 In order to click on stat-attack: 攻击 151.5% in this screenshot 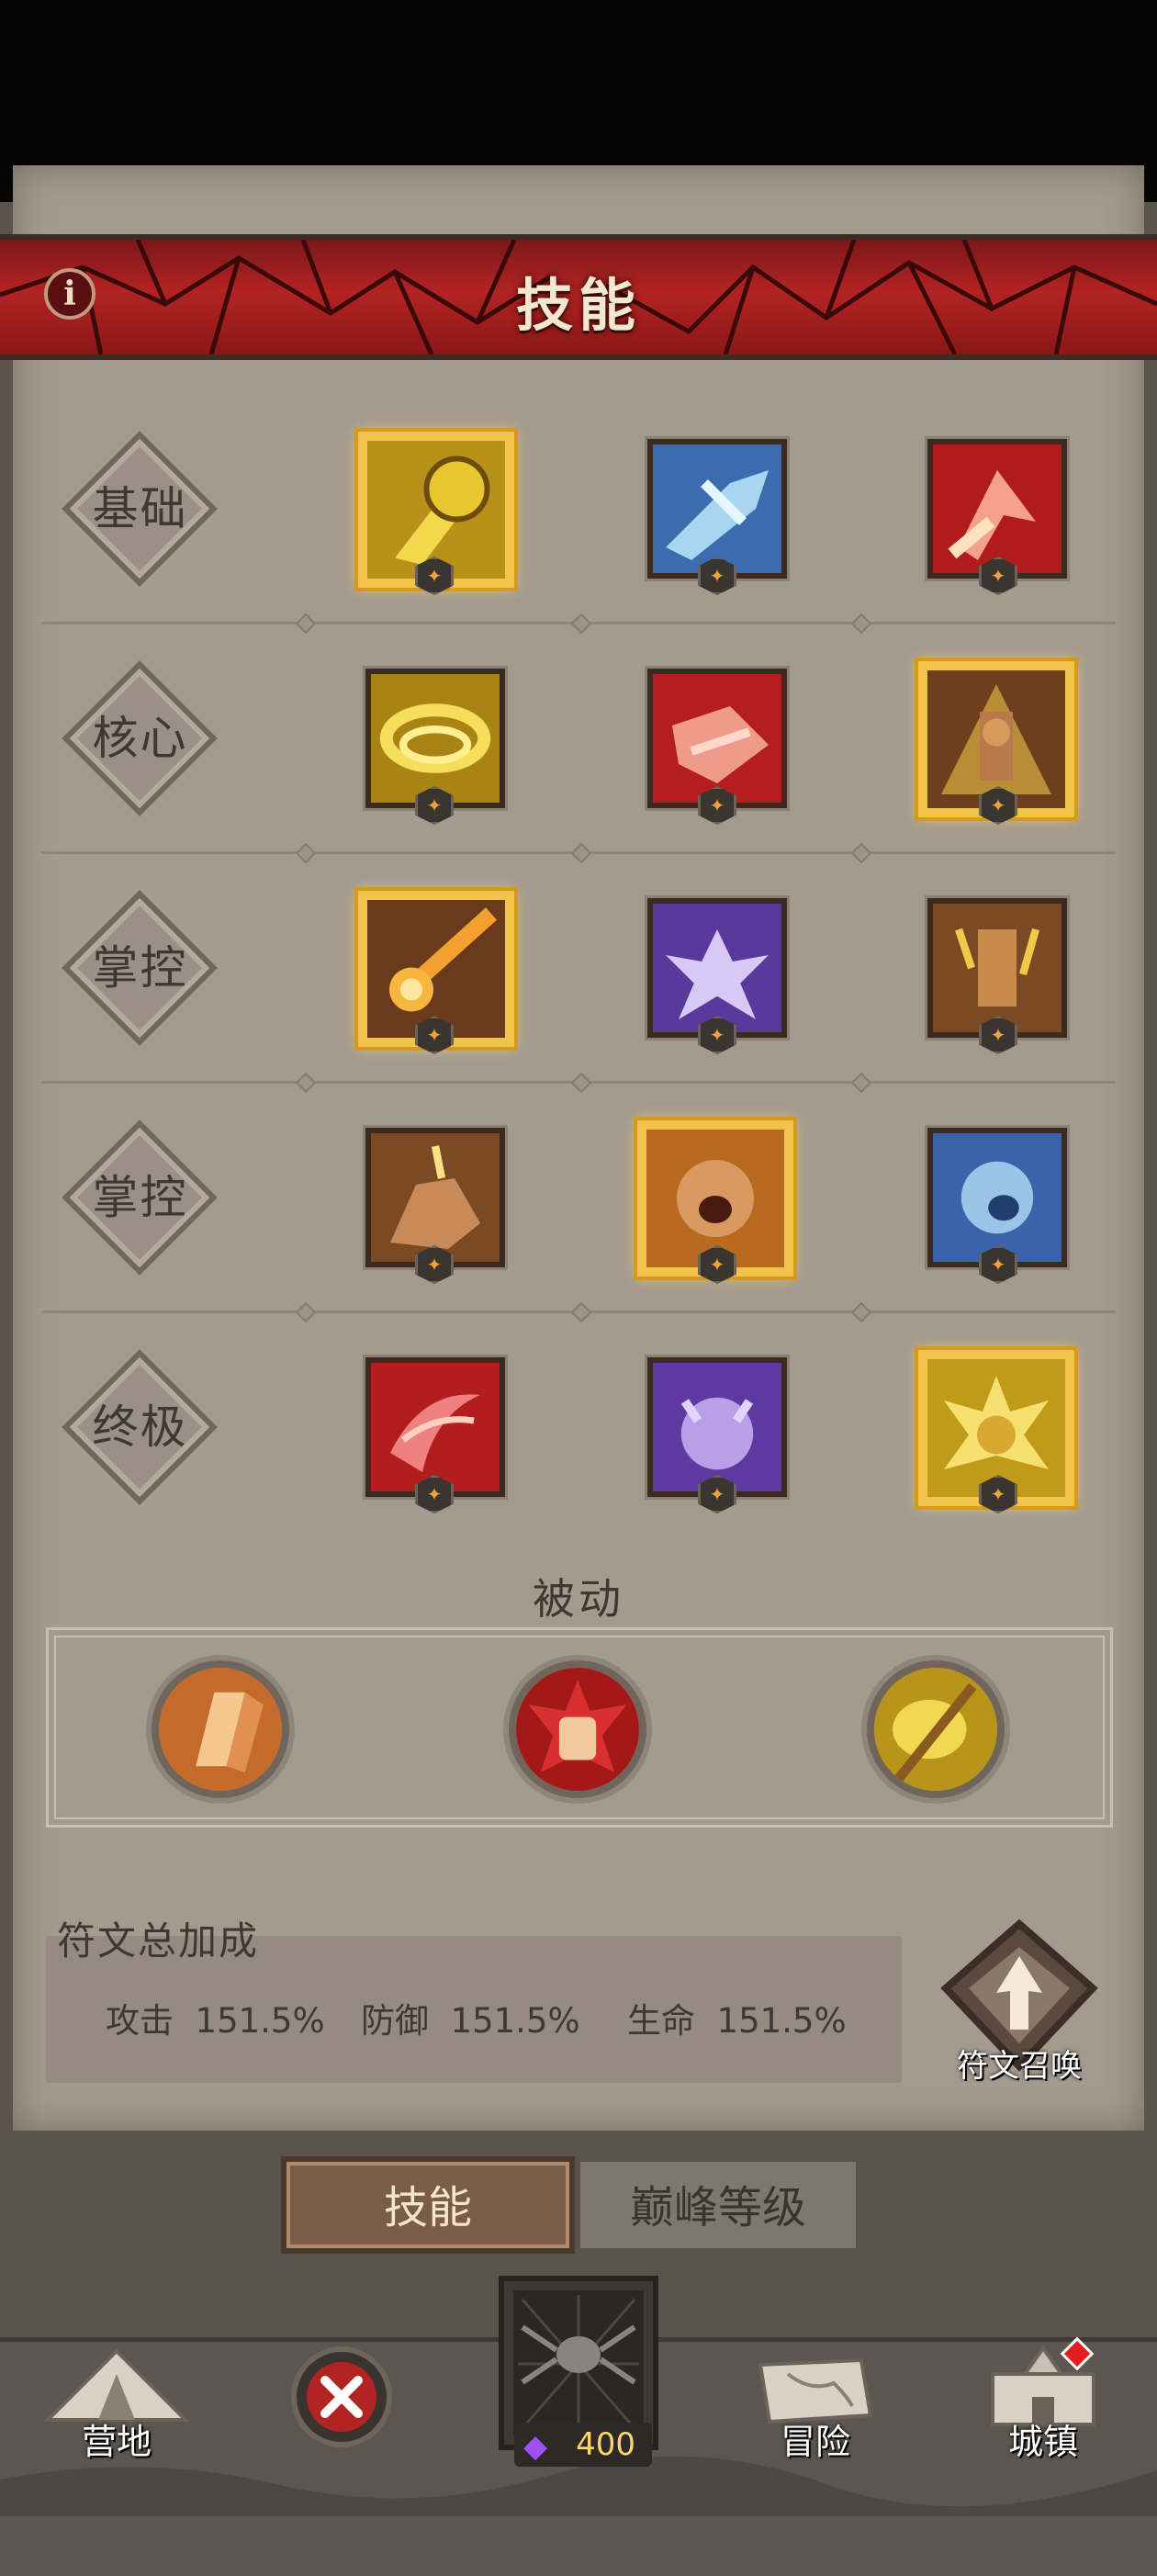, I will do `click(216, 2021)`.